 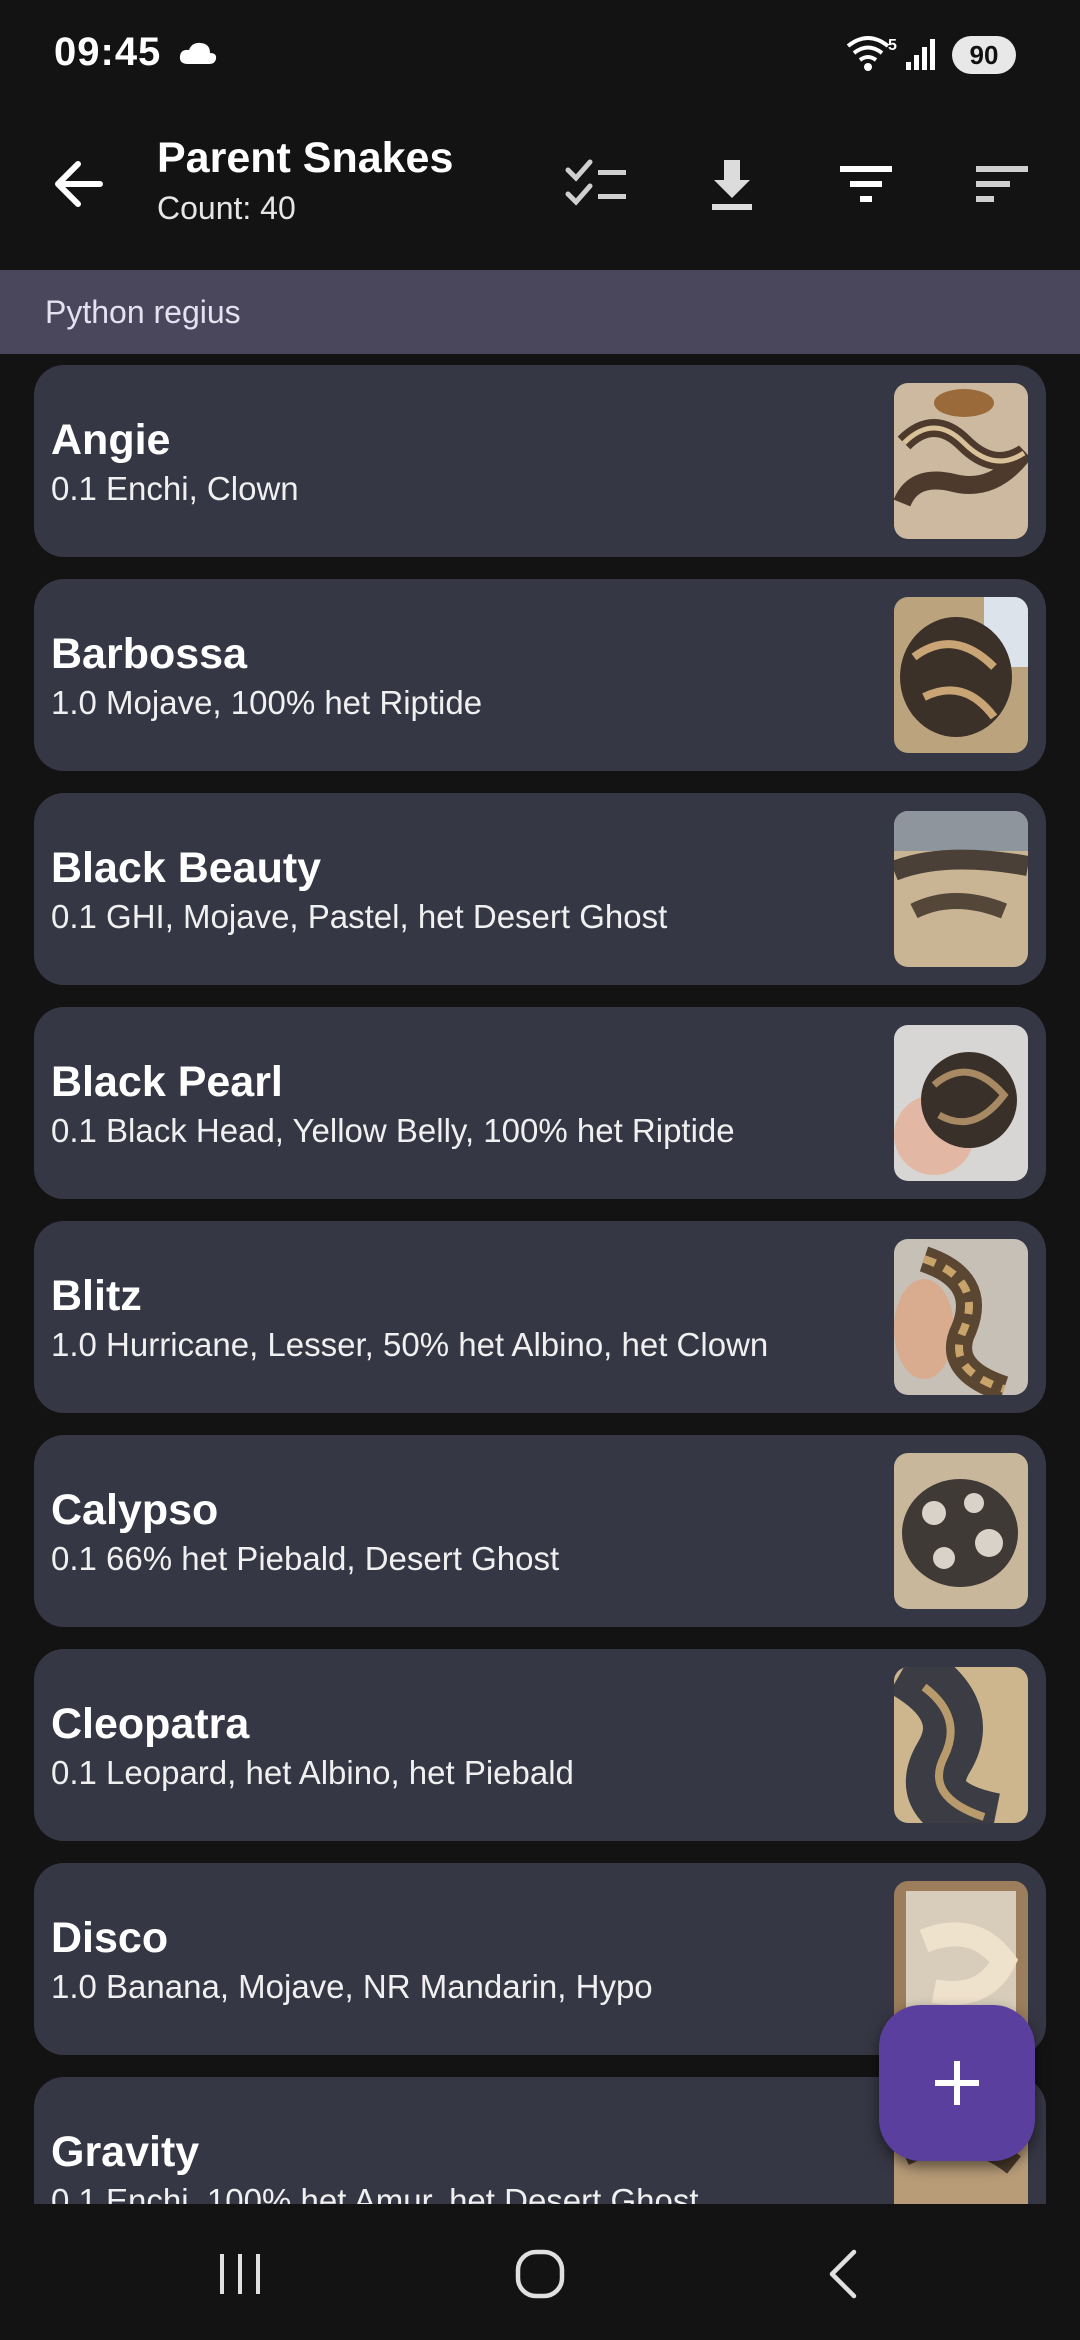 I want to click on checklist-icon, so click(x=595, y=182).